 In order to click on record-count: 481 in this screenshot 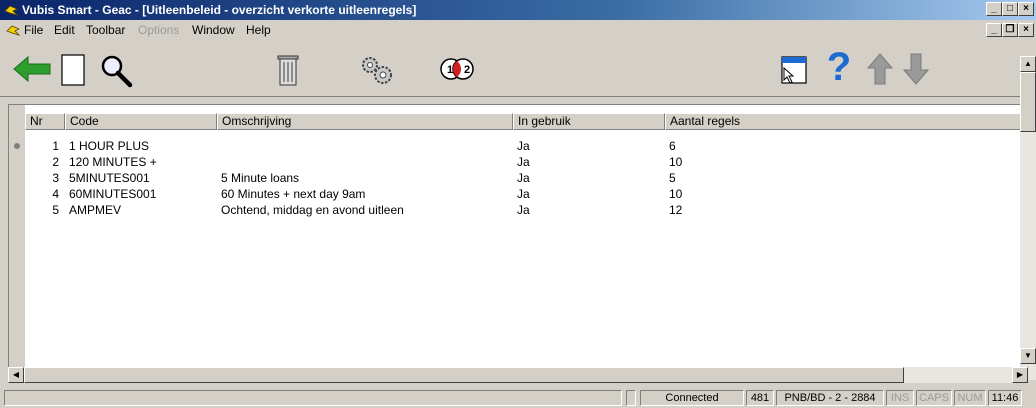, I will do `click(760, 398)`.